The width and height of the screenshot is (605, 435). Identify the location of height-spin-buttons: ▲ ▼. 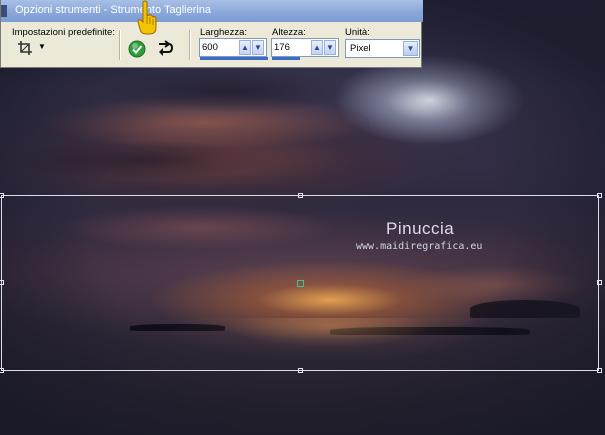
(324, 47).